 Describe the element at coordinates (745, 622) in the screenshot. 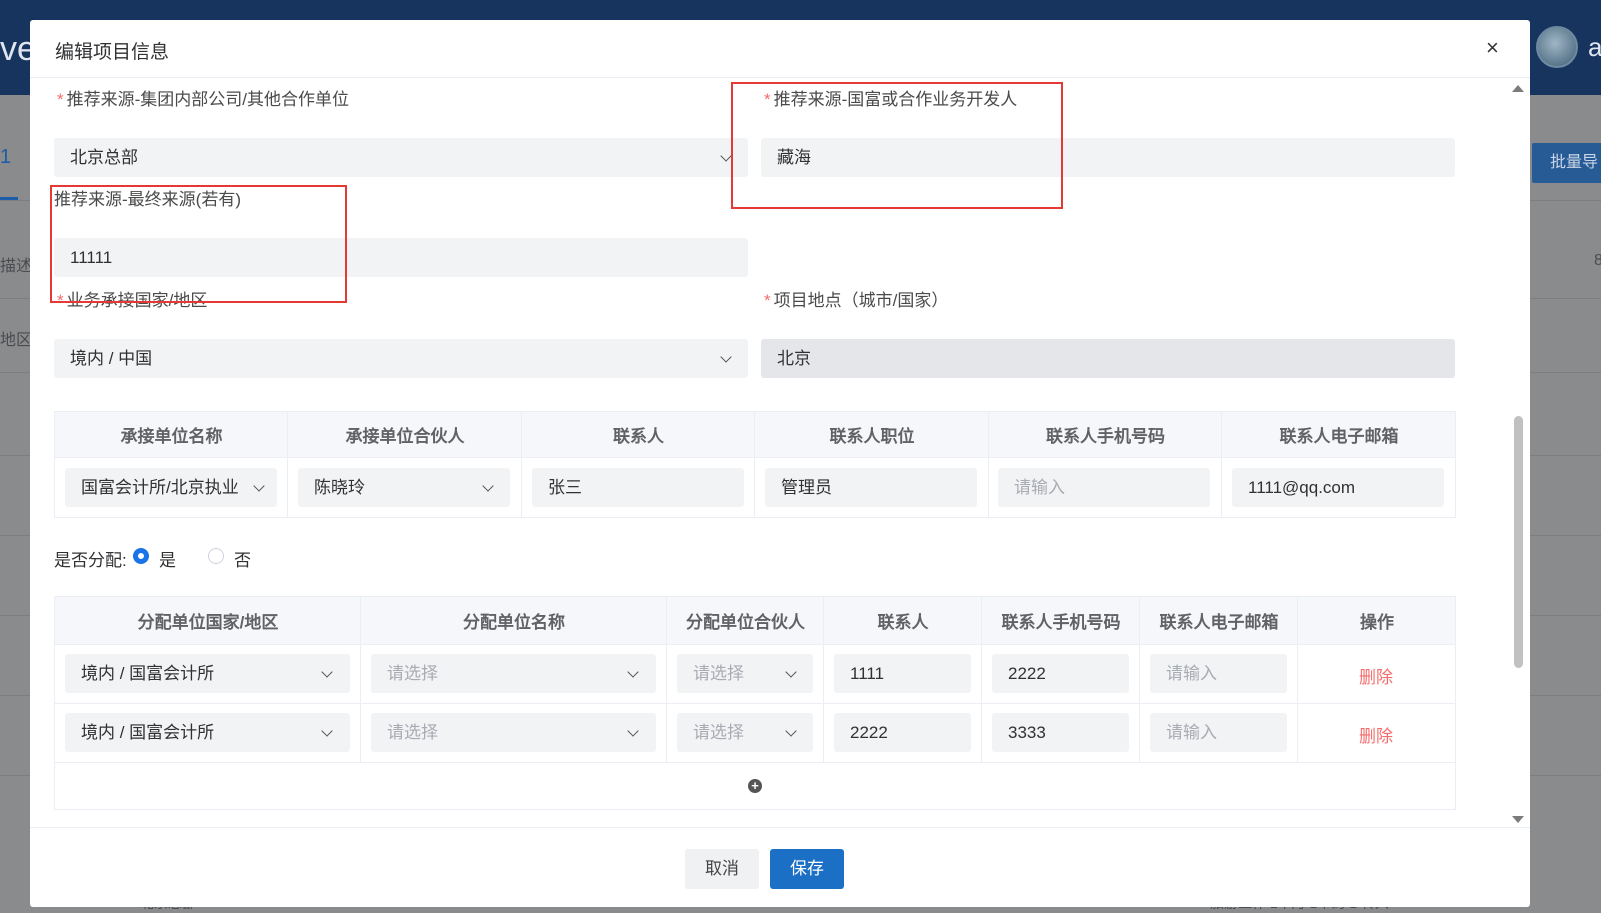

I see `column-header: 分配单位合伙人` at that location.